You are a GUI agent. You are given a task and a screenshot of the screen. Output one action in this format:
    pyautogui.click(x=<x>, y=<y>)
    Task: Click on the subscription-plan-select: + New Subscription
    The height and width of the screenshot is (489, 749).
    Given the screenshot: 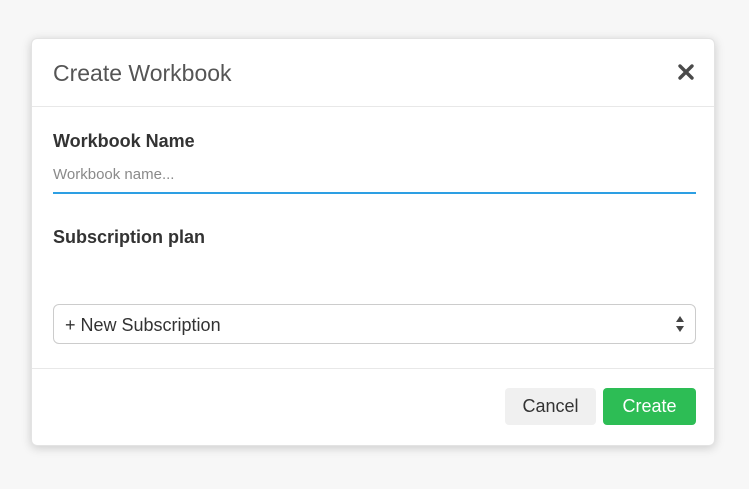 What is the action you would take?
    pyautogui.click(x=374, y=324)
    